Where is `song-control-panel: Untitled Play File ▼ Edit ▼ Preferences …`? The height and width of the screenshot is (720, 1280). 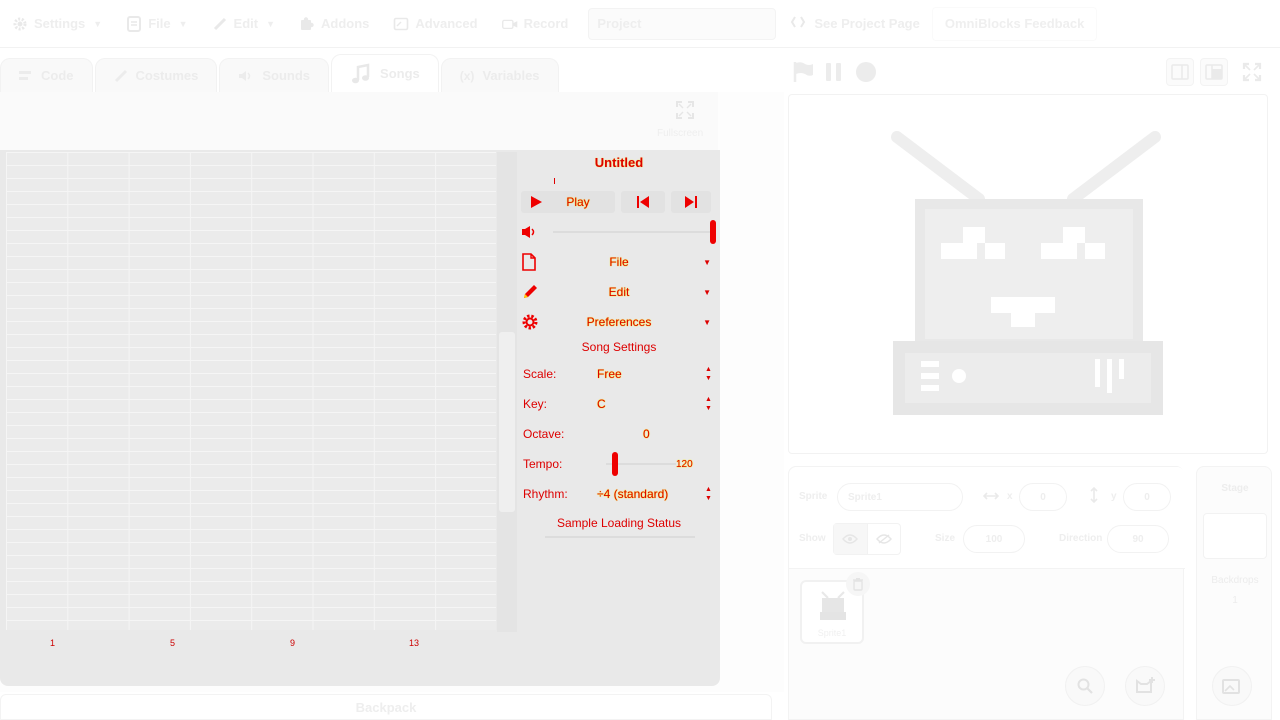
song-control-panel: Untitled Play File ▼ Edit ▼ Preferences … is located at coordinates (617, 352).